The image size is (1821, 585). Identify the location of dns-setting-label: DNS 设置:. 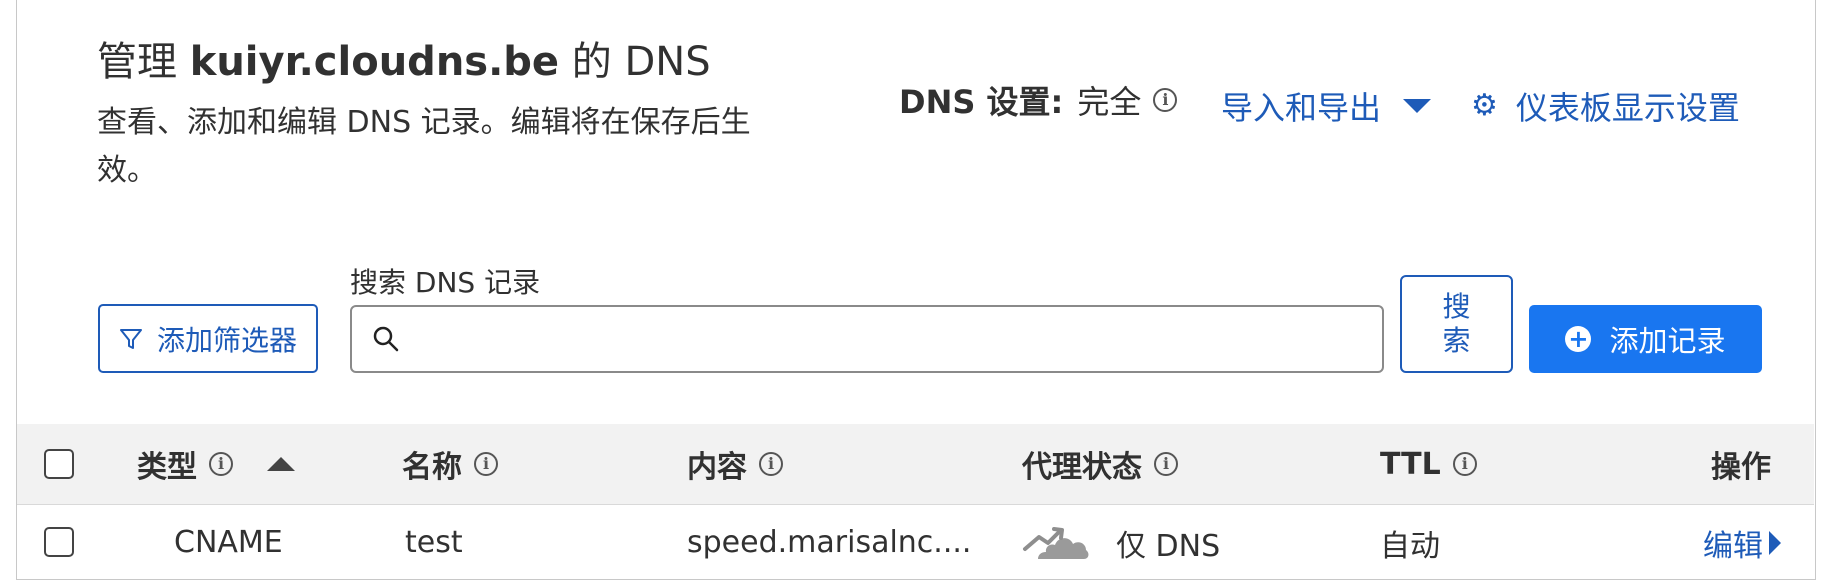
(981, 102).